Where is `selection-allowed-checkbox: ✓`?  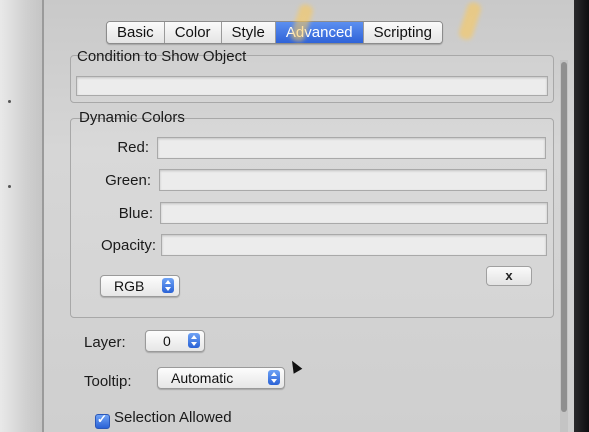
selection-allowed-checkbox: ✓ is located at coordinates (102, 420).